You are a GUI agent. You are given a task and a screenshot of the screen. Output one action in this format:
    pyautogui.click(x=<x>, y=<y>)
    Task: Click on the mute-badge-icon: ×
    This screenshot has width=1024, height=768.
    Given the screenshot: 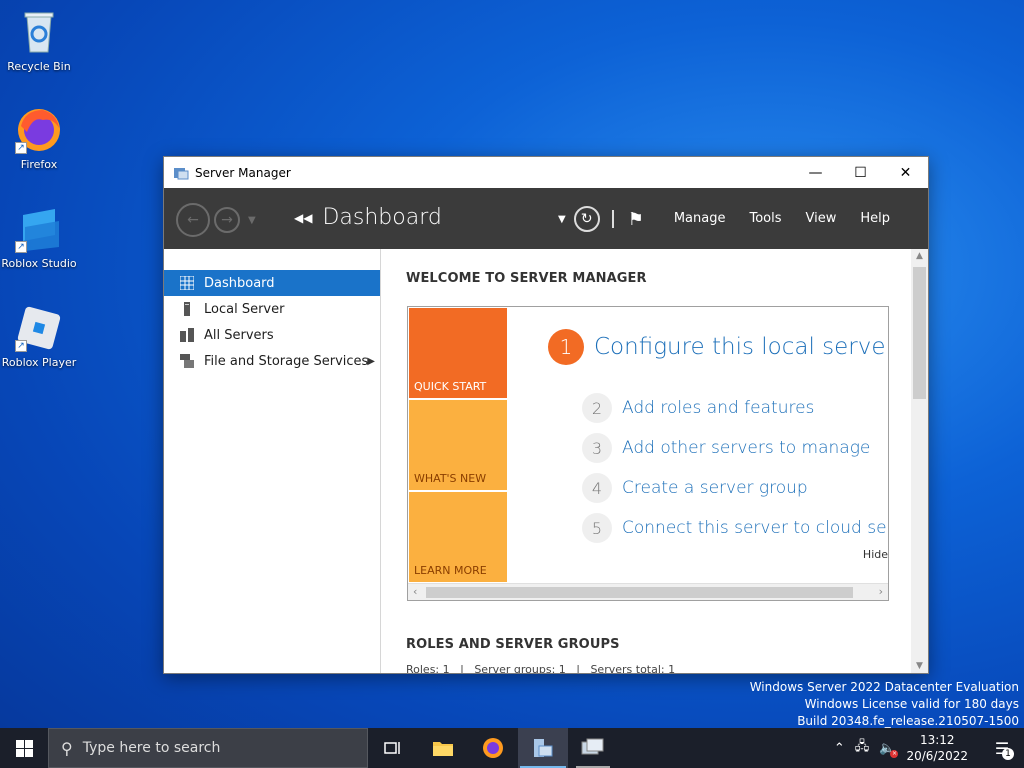 What is the action you would take?
    pyautogui.click(x=894, y=753)
    